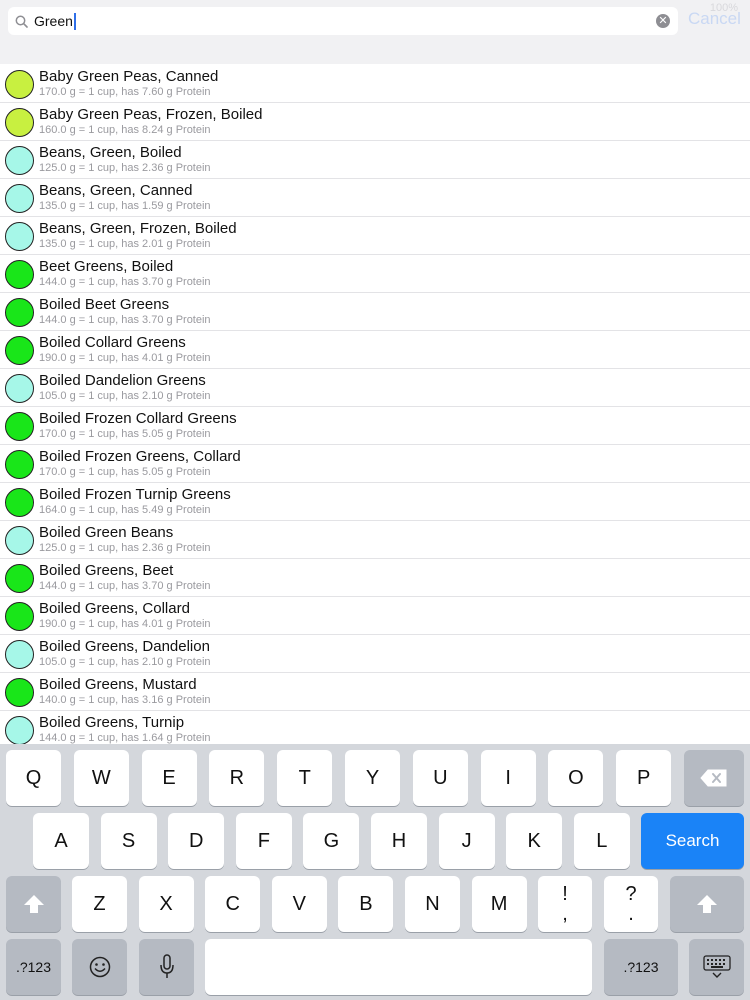 The height and width of the screenshot is (1000, 750). I want to click on key-label-comma: ,, so click(565, 914).